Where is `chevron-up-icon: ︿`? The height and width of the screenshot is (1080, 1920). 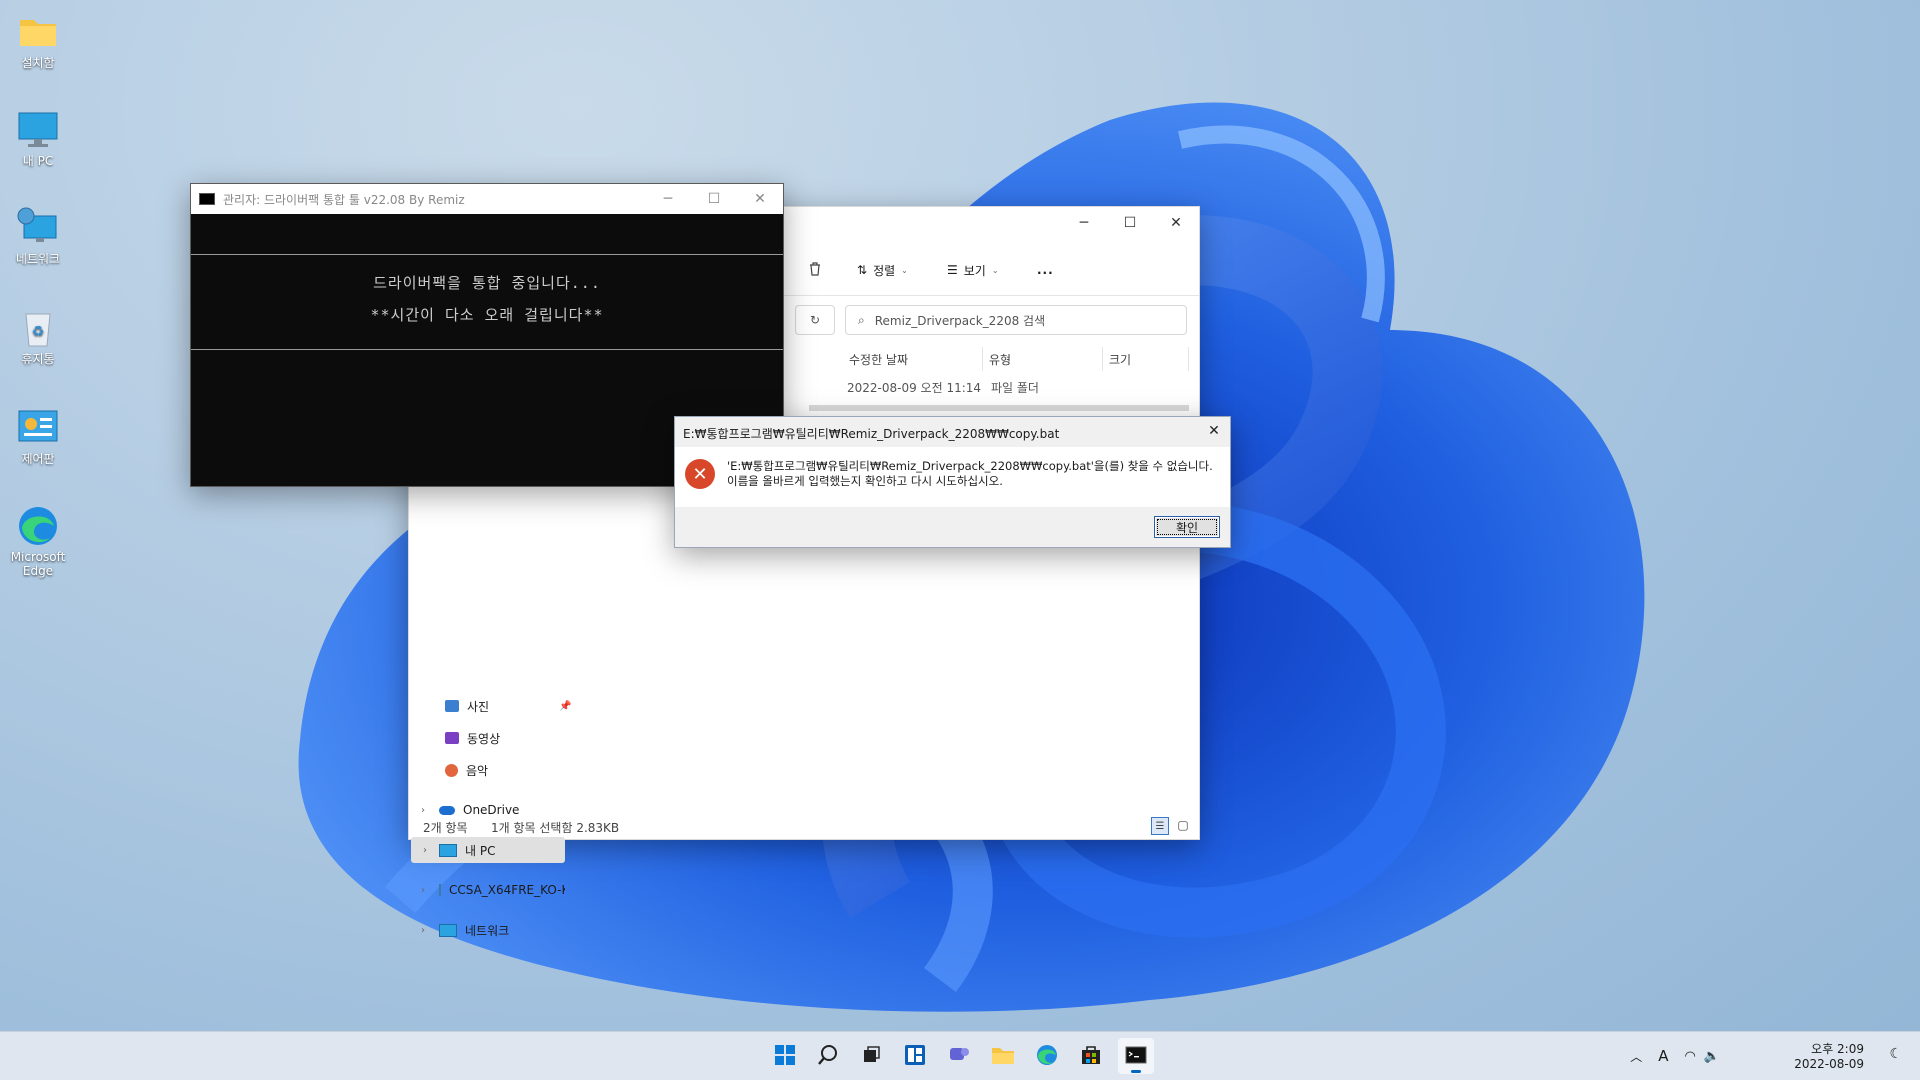 chevron-up-icon: ︿ is located at coordinates (1636, 1056).